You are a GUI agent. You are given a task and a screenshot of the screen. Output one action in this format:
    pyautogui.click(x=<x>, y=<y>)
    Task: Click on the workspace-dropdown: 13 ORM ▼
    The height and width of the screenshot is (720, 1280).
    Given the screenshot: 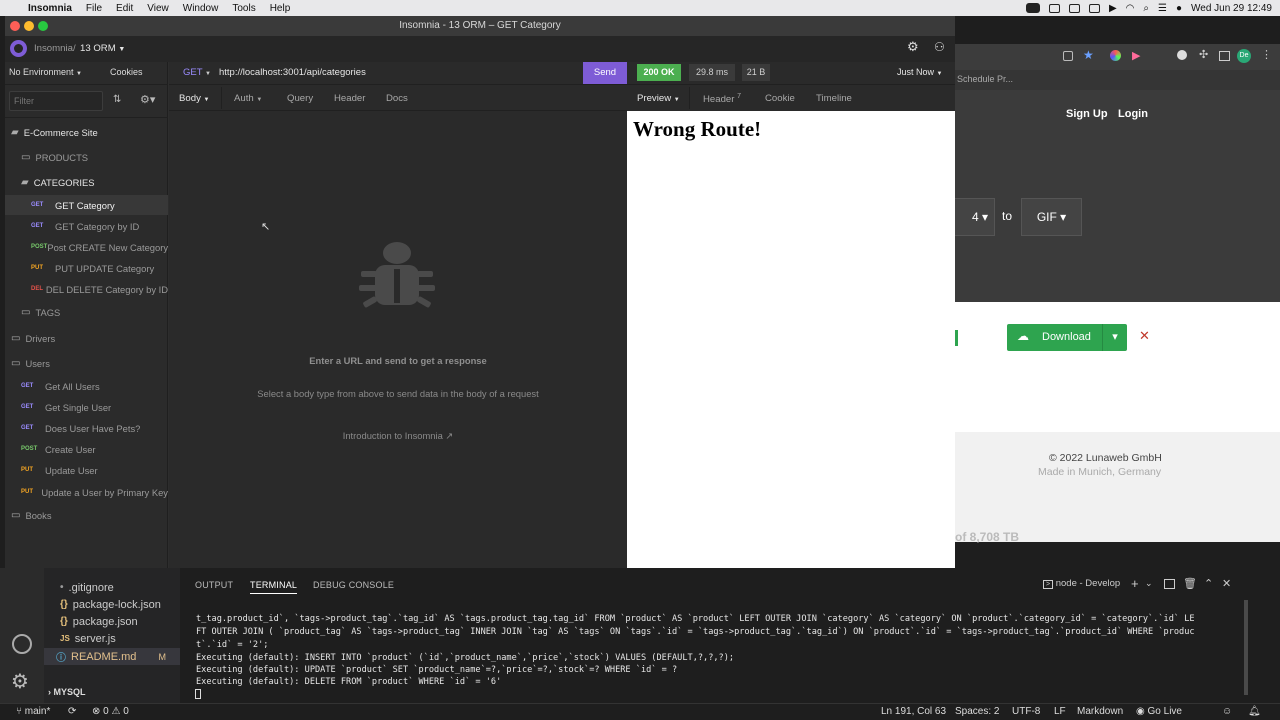 What is the action you would take?
    pyautogui.click(x=102, y=48)
    